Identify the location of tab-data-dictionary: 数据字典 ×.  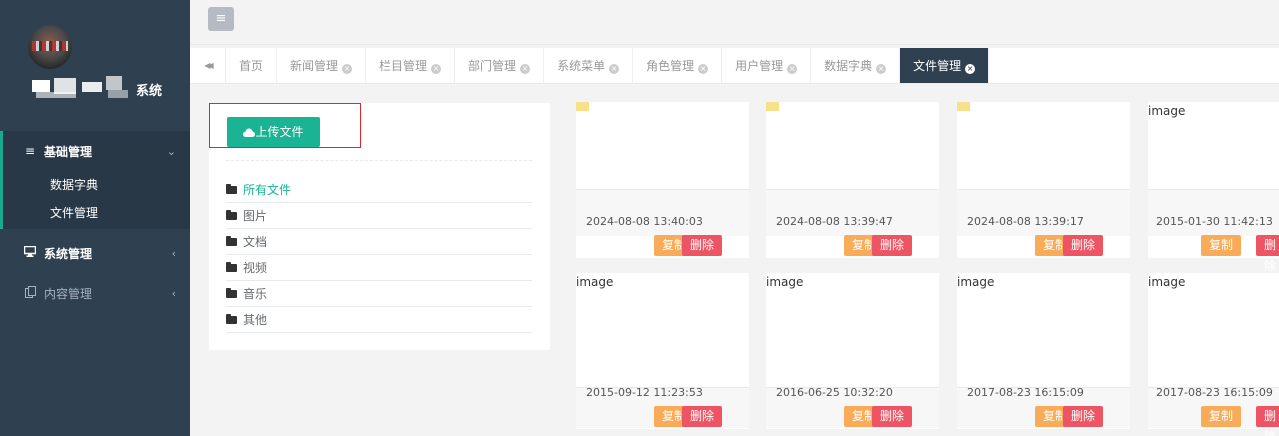
(856, 65).